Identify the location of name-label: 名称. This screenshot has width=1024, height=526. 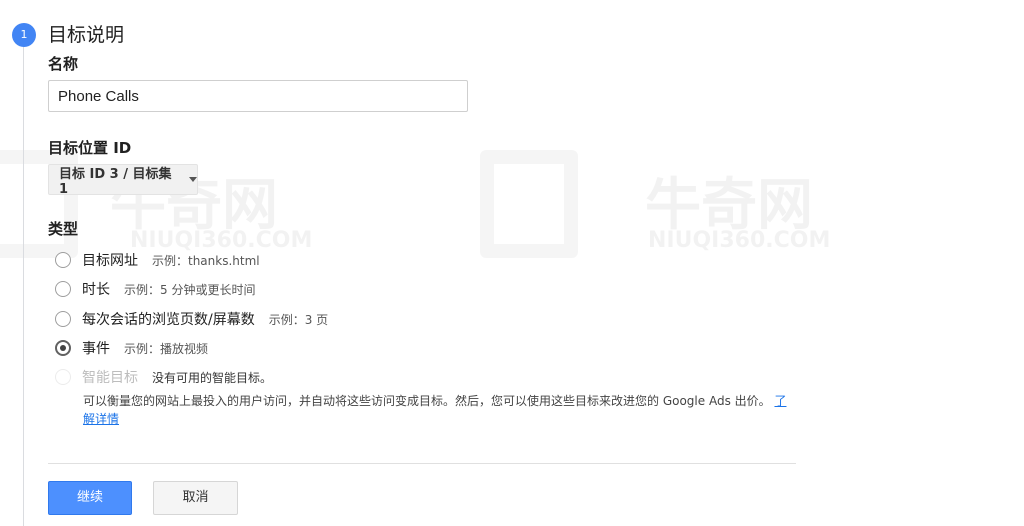
(63, 64).